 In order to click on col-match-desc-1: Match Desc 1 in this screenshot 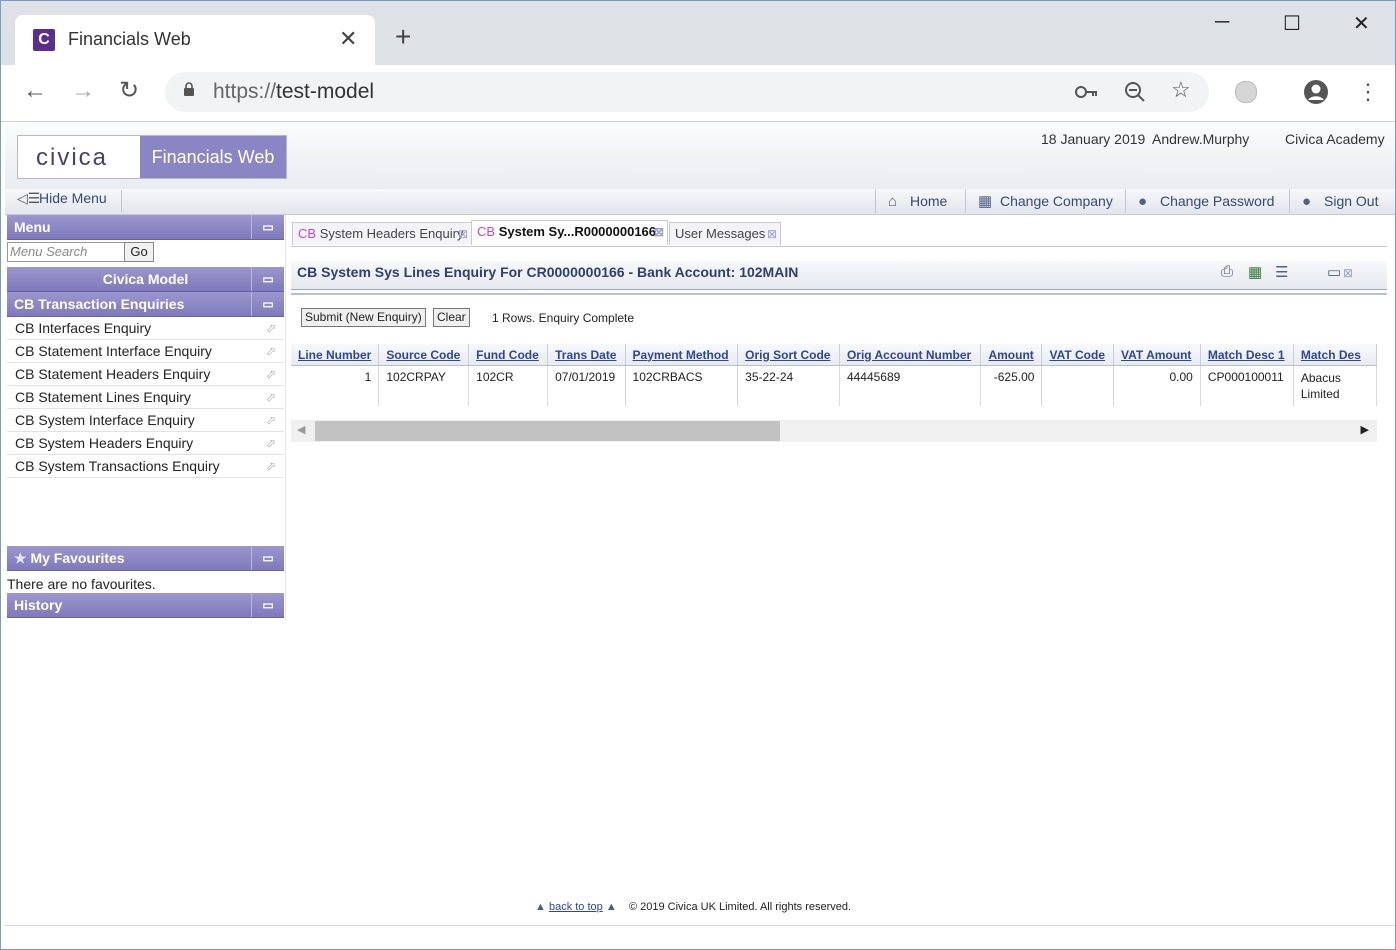, I will do `click(1247, 355)`.